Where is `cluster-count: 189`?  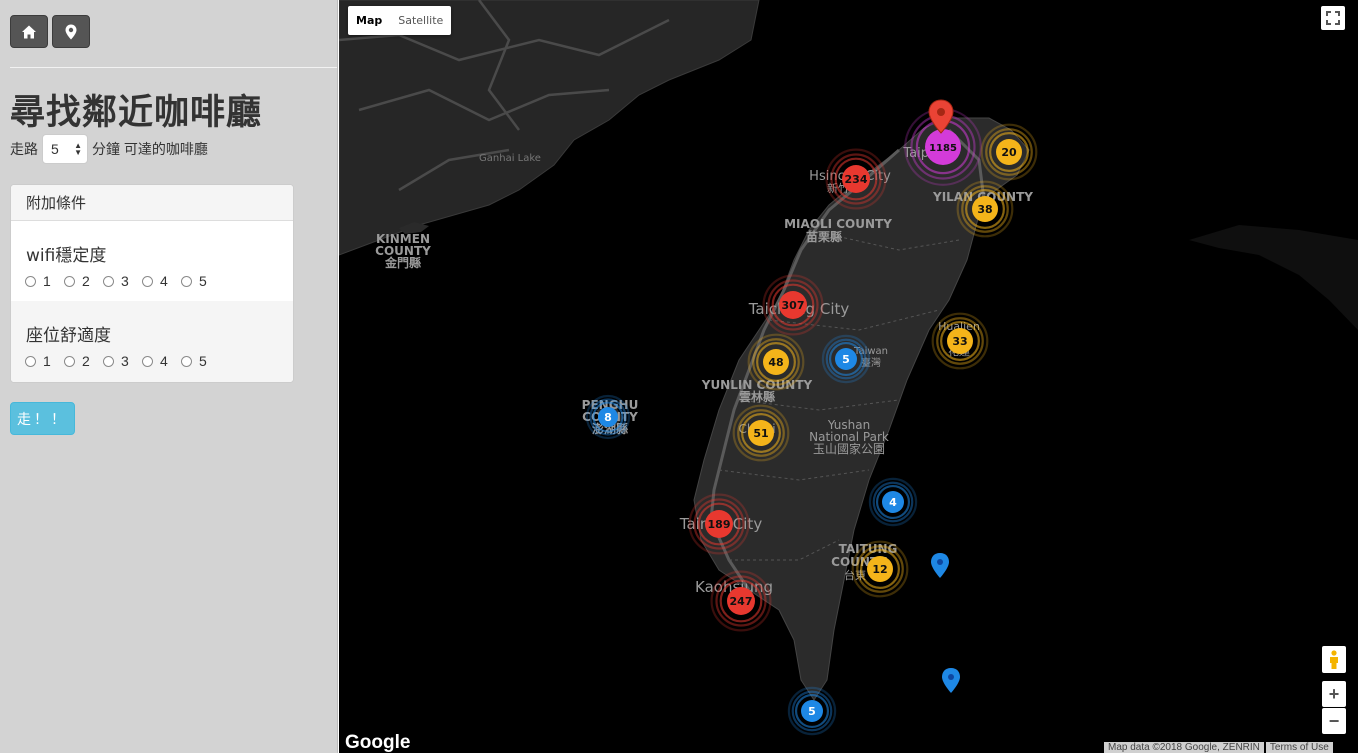
cluster-count: 189 is located at coordinates (719, 524).